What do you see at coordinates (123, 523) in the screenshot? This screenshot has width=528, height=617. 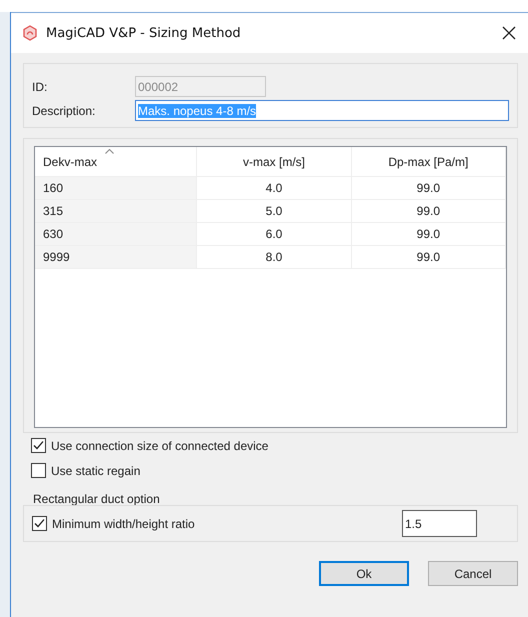 I see `checkbox-label: Minimum width/height ratio` at bounding box center [123, 523].